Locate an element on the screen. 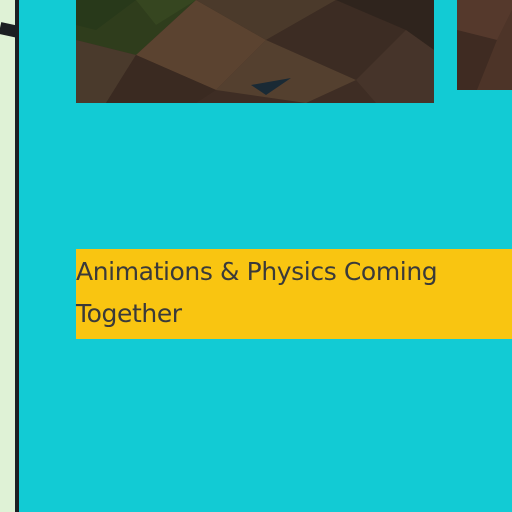 The width and height of the screenshot is (512, 512). post-title-highlight: Animations & Physics Coming Together is located at coordinates (294, 294).